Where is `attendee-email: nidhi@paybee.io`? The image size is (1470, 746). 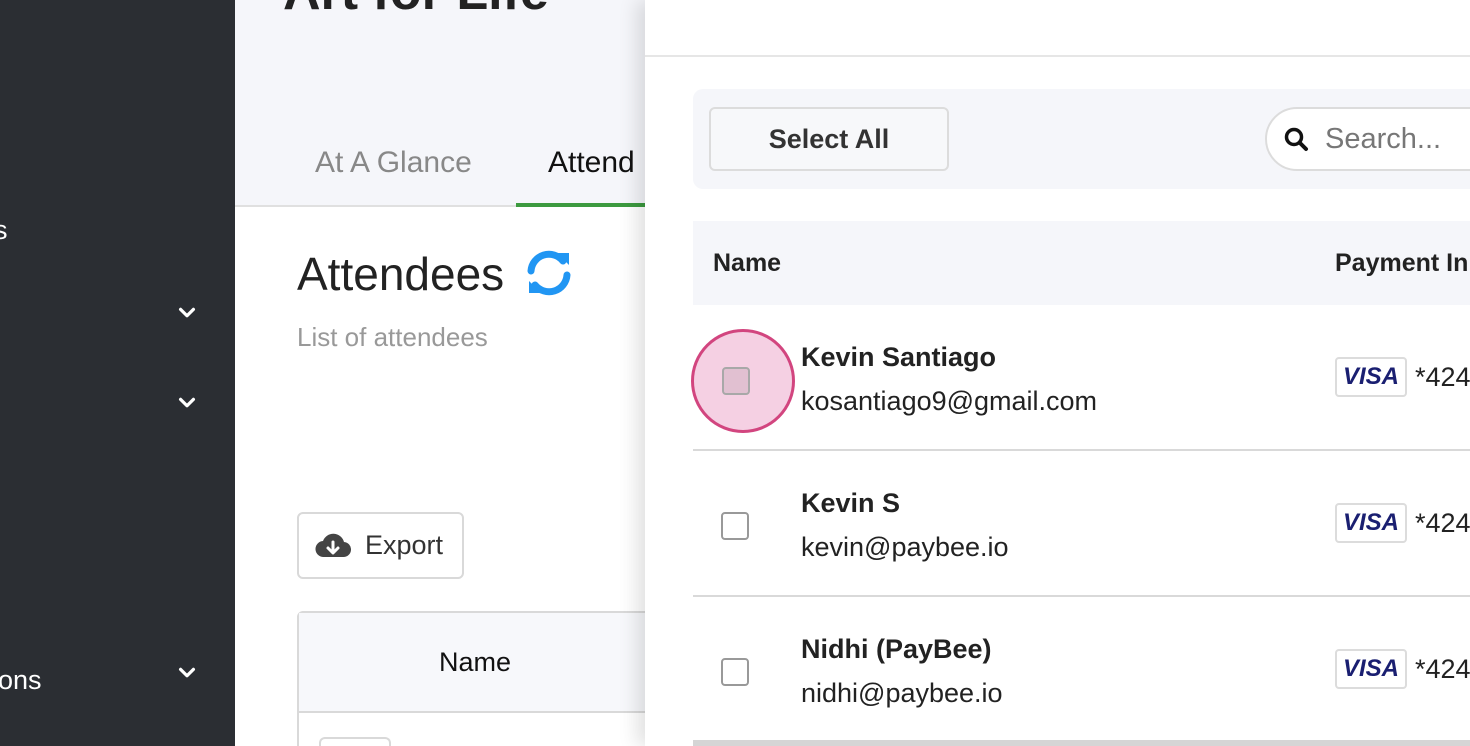
attendee-email: nidhi@paybee.io is located at coordinates (902, 693).